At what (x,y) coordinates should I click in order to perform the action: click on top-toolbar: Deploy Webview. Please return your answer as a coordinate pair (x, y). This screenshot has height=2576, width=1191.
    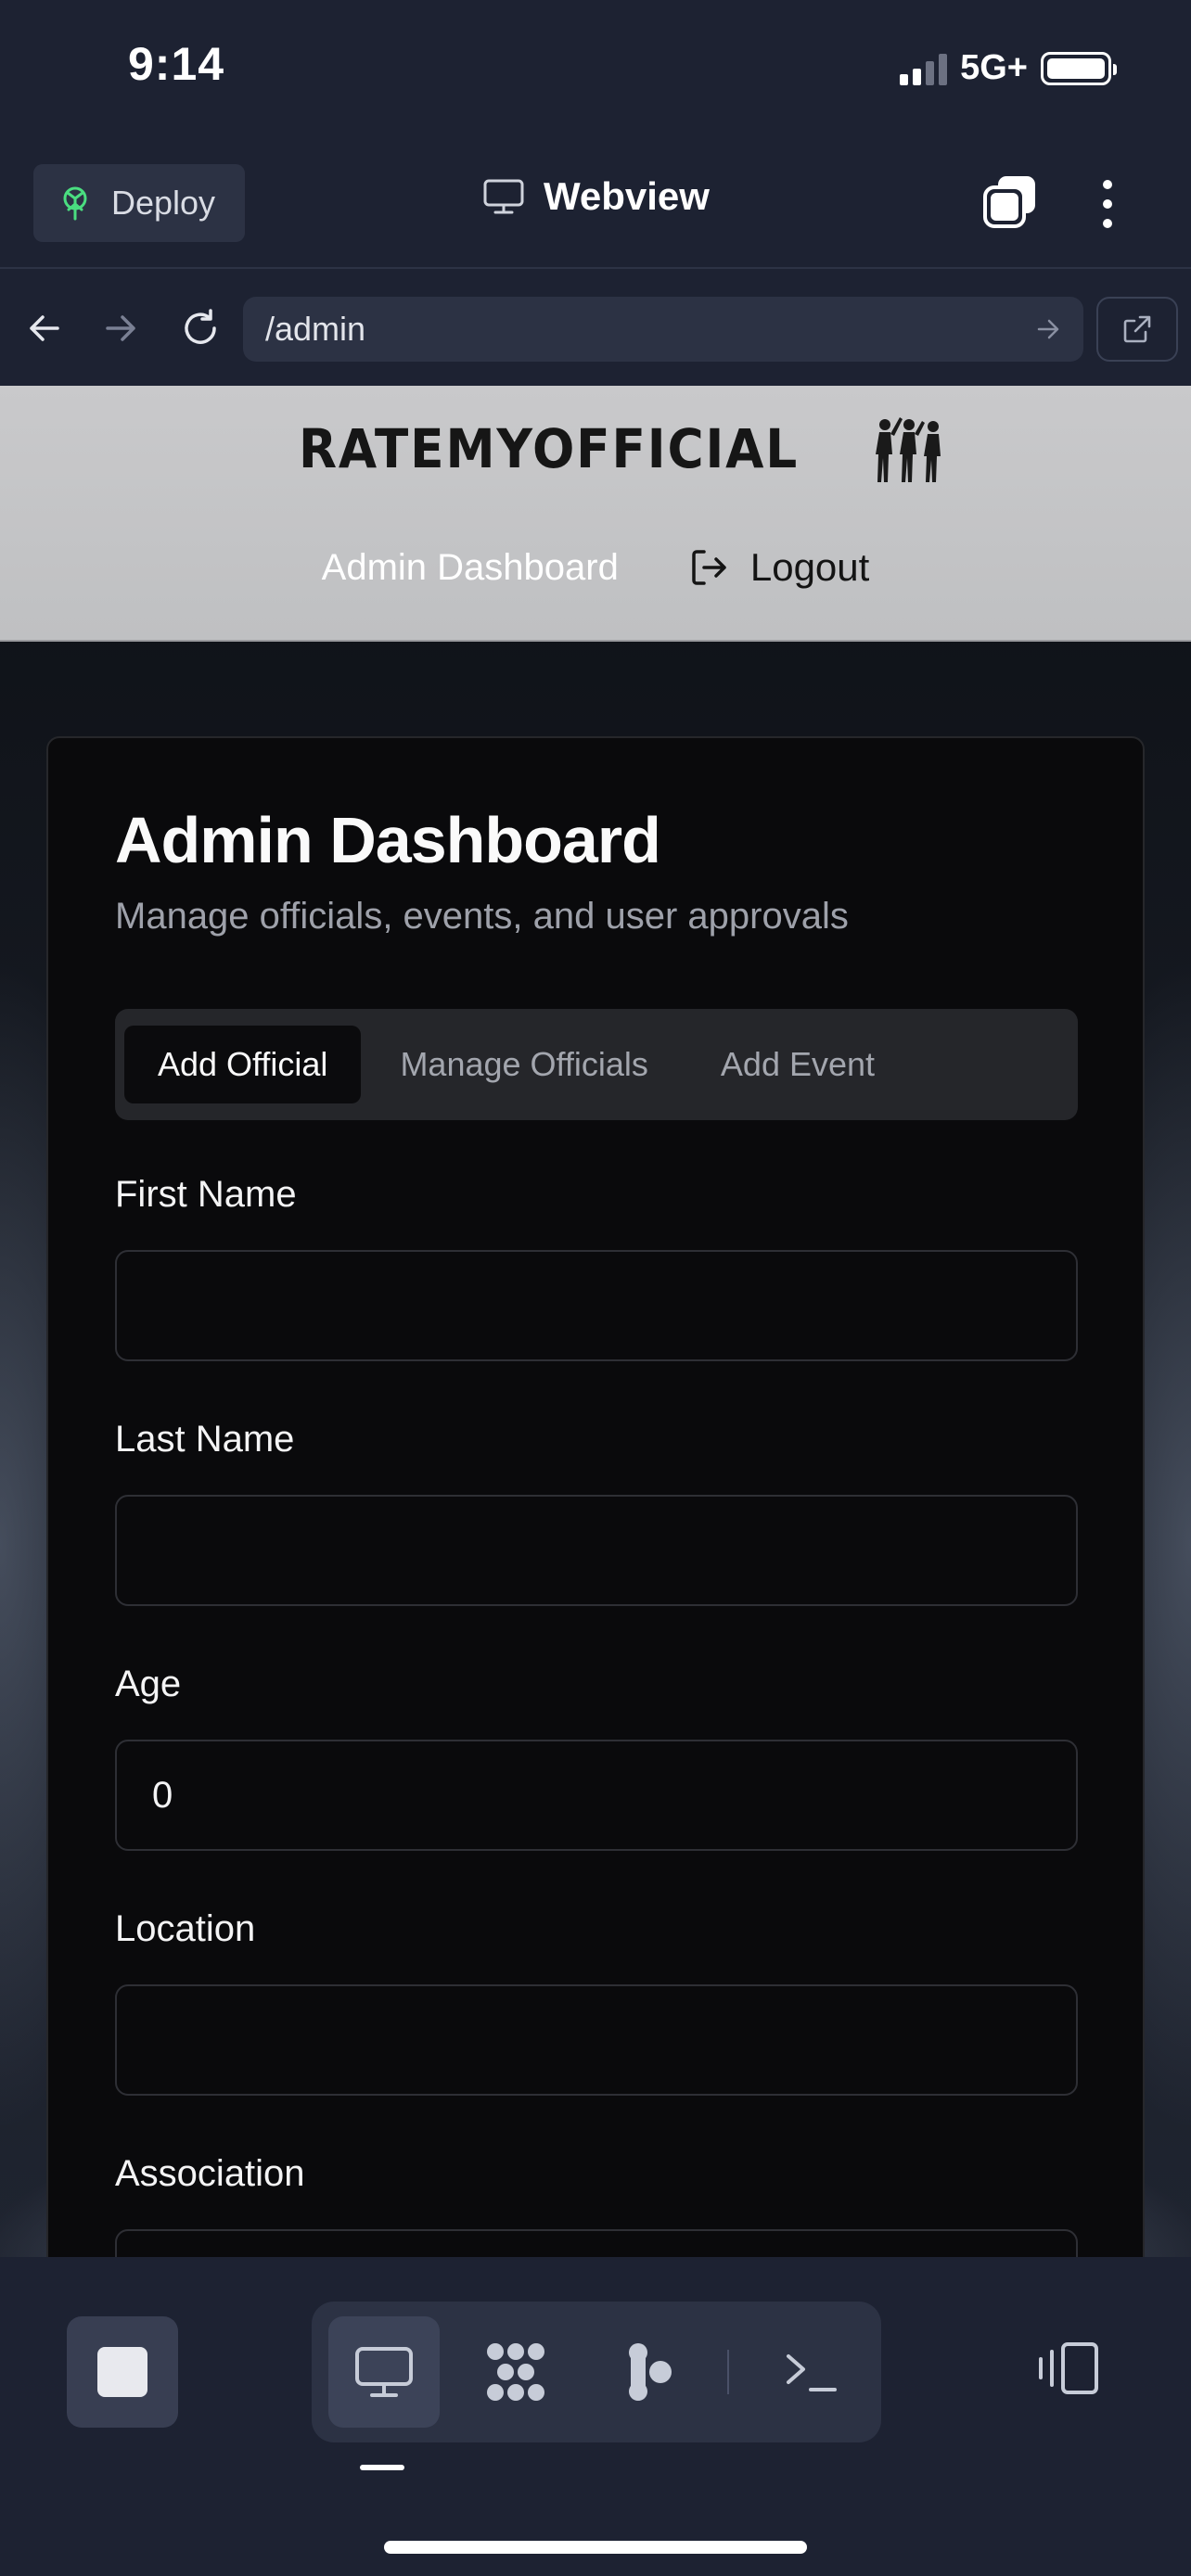
    Looking at the image, I should click on (595, 208).